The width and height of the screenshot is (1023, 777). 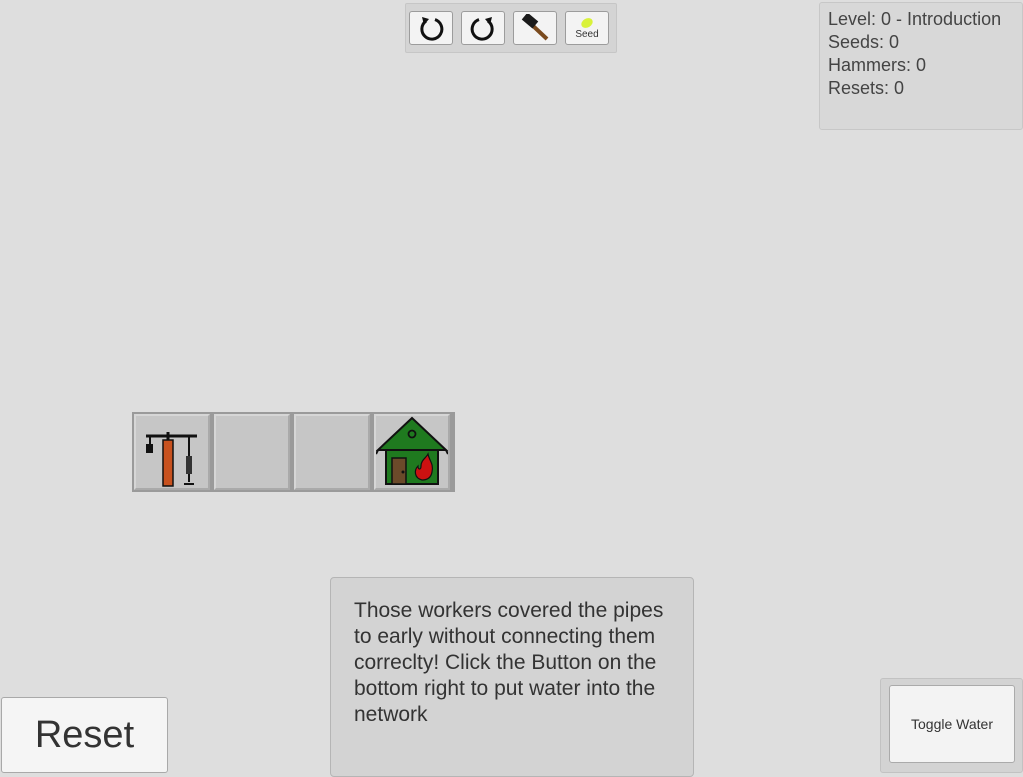 I want to click on level-text: Level: 0 - Introduction, so click(x=915, y=19).